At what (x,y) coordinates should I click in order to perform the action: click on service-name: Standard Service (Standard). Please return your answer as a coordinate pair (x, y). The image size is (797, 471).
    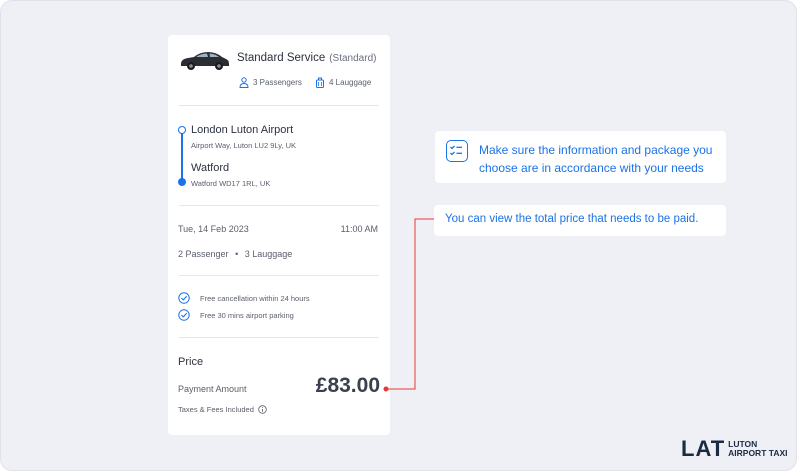
    Looking at the image, I should click on (306, 58).